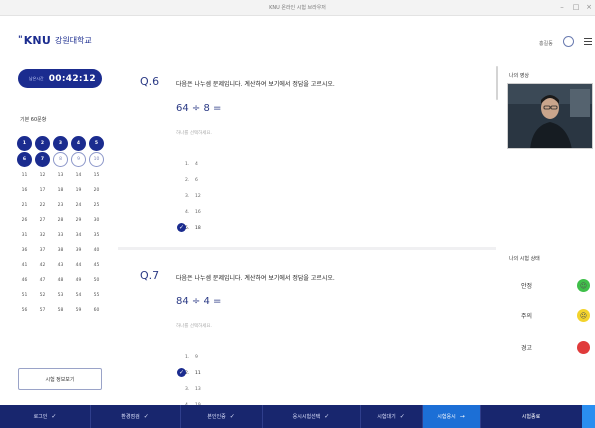 The image size is (595, 428). I want to click on question-nav-19: 19, so click(78, 190).